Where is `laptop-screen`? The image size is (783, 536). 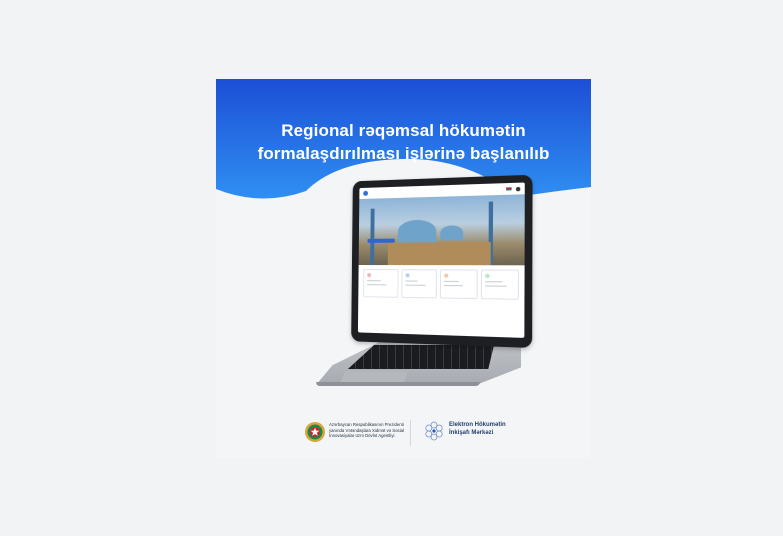
laptop-screen is located at coordinates (441, 260).